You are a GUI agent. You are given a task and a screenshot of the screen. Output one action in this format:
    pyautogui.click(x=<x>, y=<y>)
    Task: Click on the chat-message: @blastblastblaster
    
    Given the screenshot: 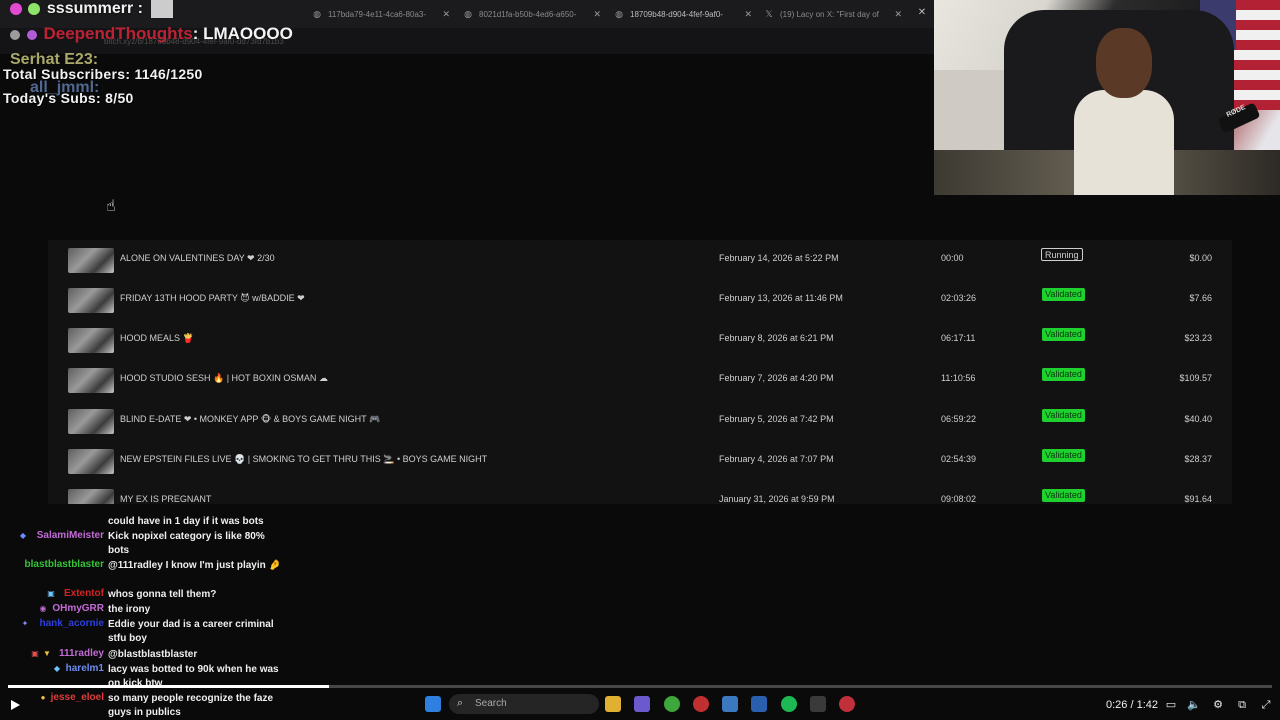 What is the action you would take?
    pyautogui.click(x=153, y=654)
    